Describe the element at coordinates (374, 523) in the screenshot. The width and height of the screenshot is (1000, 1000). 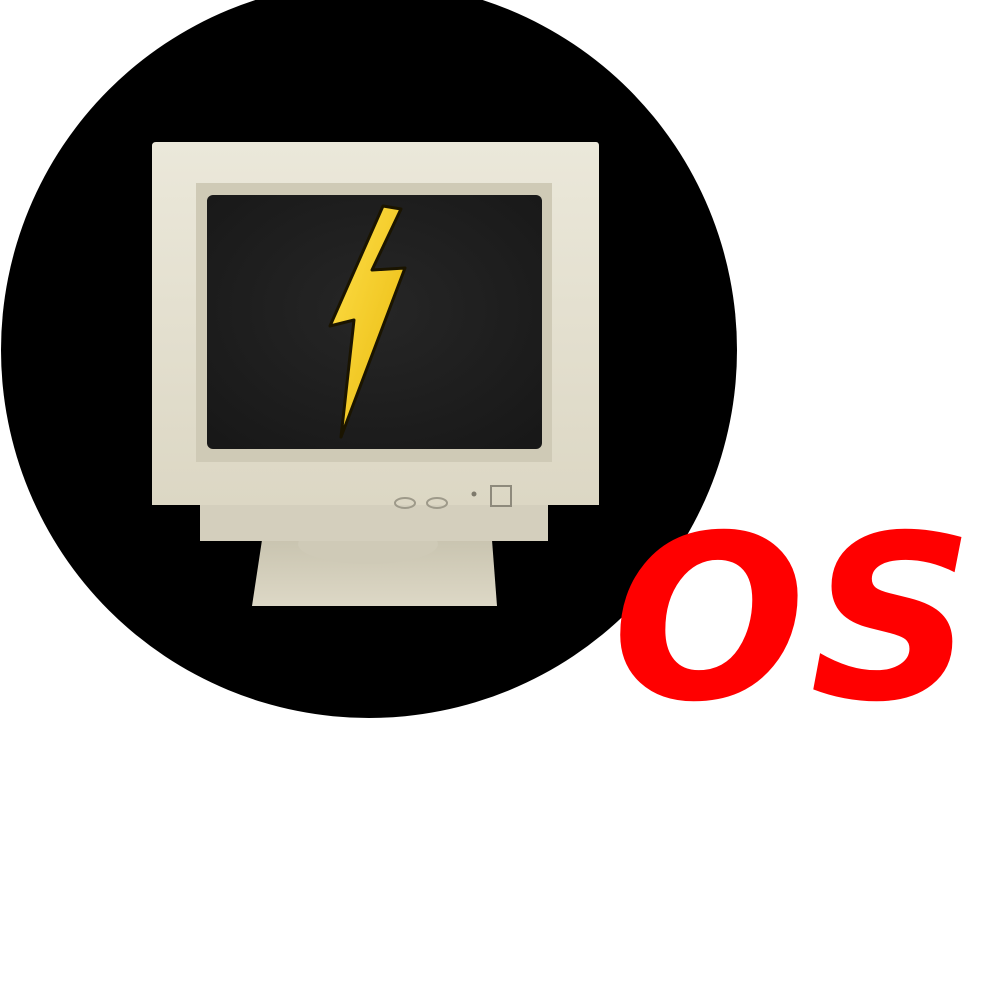
I see `monitor-neck-block` at that location.